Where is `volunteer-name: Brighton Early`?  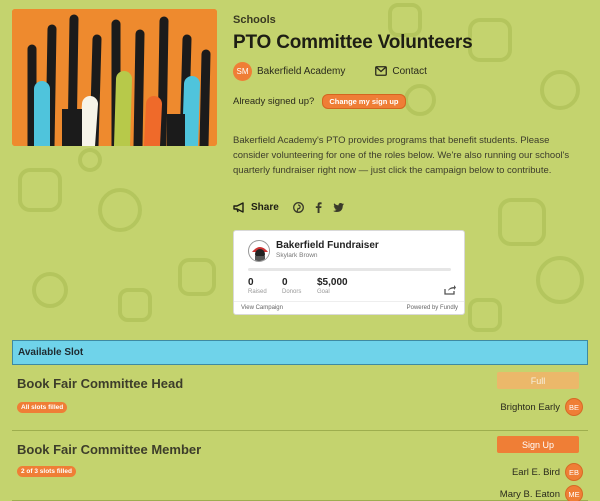 volunteer-name: Brighton Early is located at coordinates (530, 407).